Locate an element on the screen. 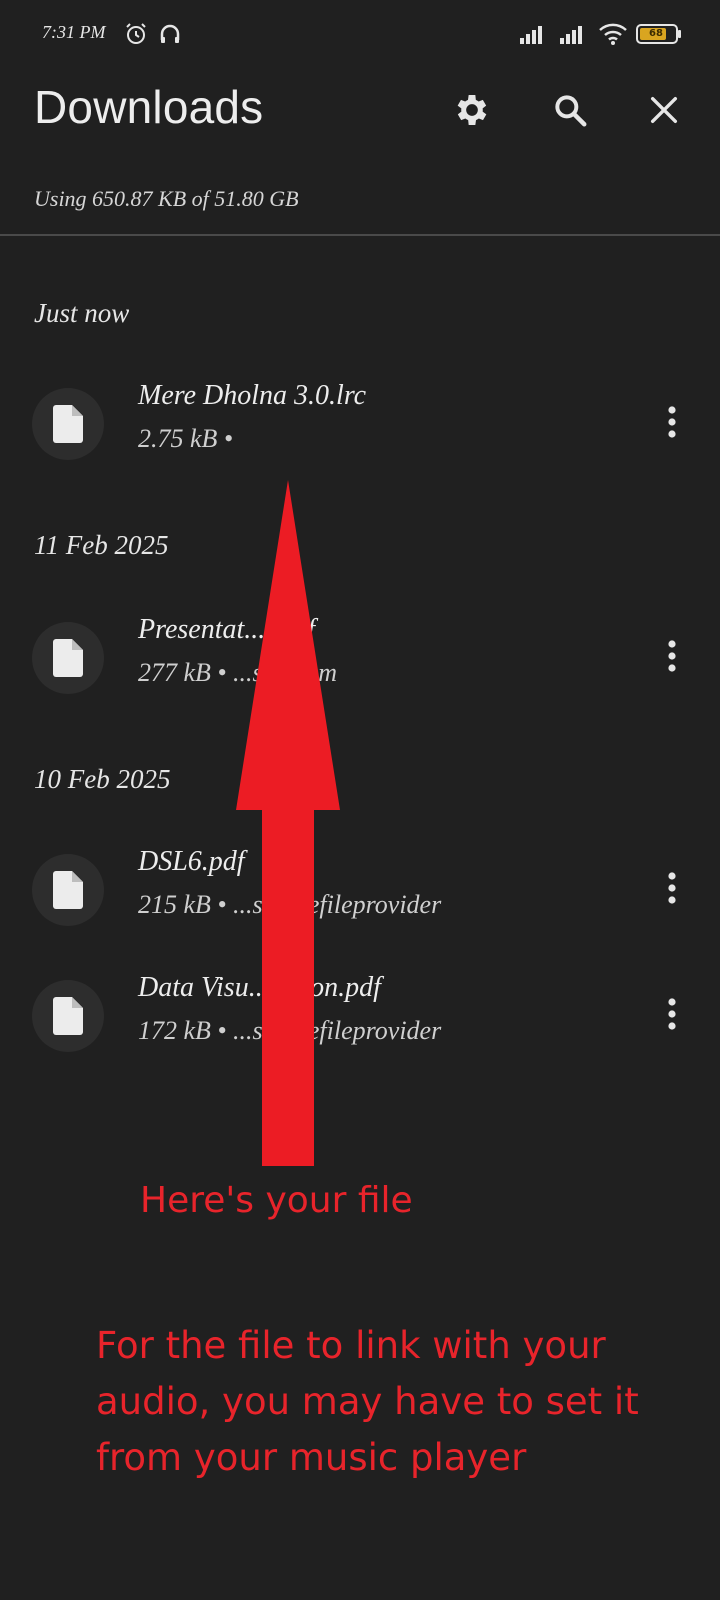 The image size is (720, 1600). file-meta: 2.75 kB • is located at coordinates (186, 438).